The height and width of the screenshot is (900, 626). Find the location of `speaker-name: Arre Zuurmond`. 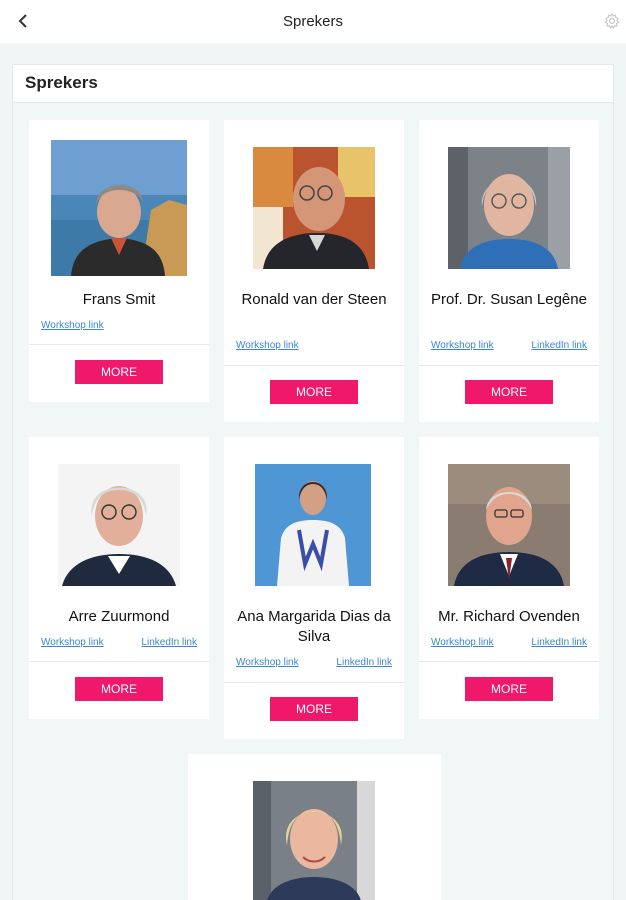

speaker-name: Arre Zuurmond is located at coordinates (119, 616).